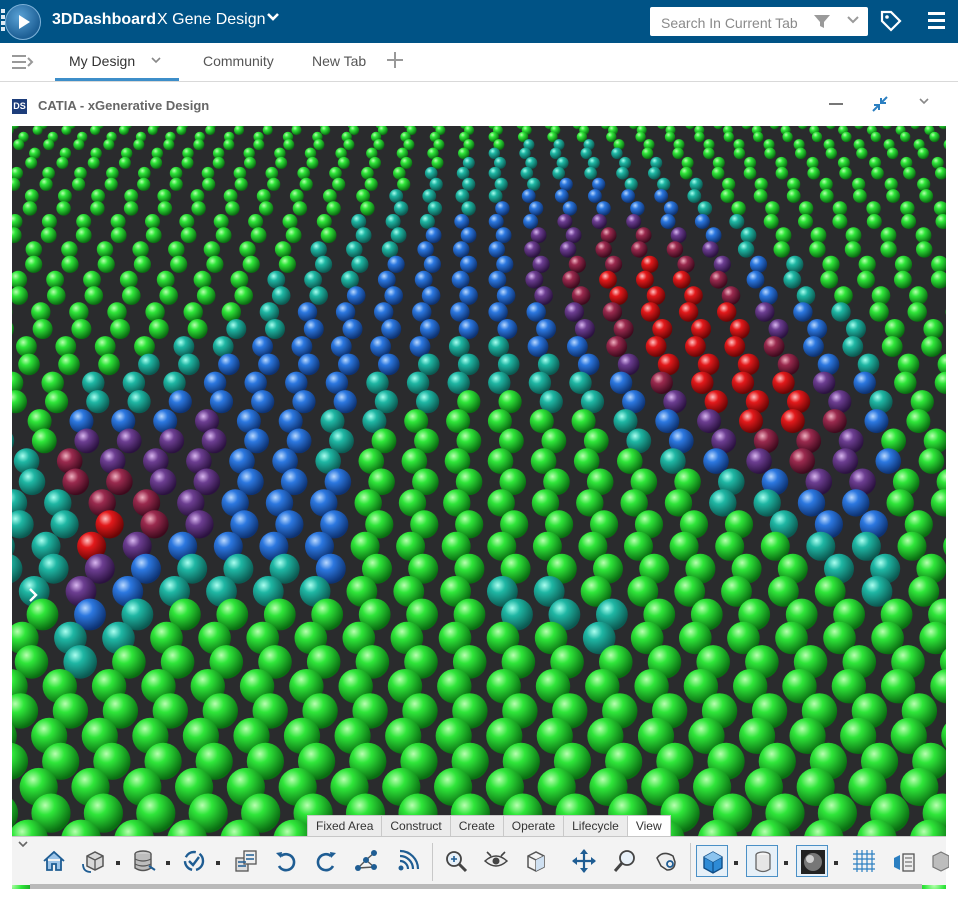 The width and height of the screenshot is (958, 902). What do you see at coordinates (626, 861) in the screenshot?
I see `zoom-icon` at bounding box center [626, 861].